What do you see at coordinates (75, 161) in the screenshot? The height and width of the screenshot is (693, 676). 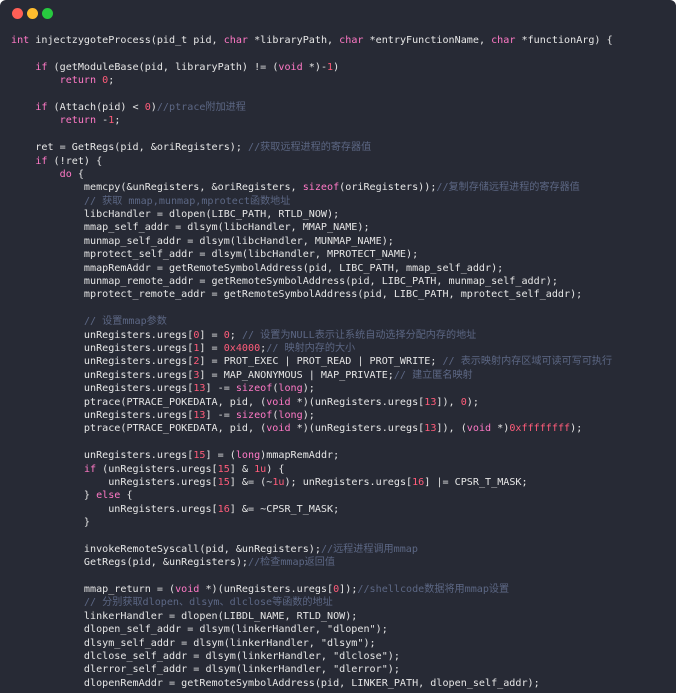 I see `code-token: (!ret) {` at bounding box center [75, 161].